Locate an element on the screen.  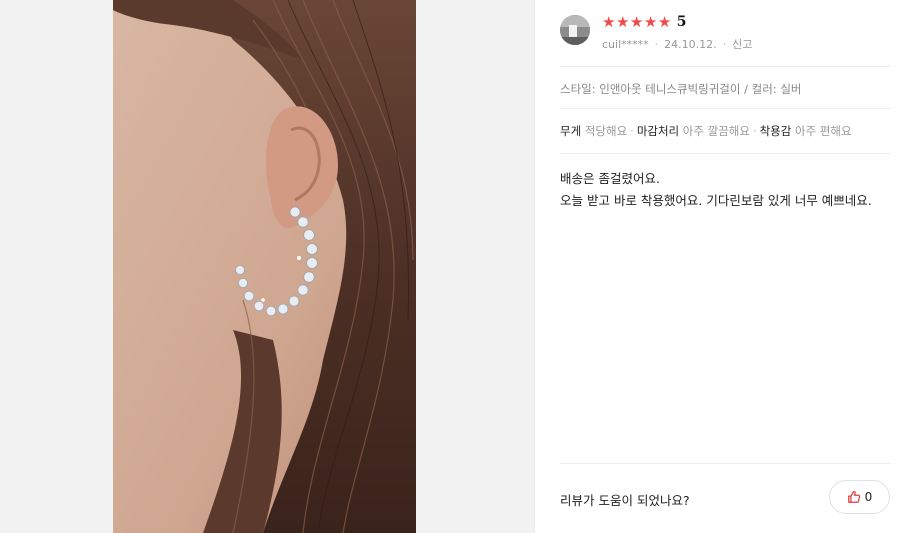
rating-value: 5 is located at coordinates (681, 22).